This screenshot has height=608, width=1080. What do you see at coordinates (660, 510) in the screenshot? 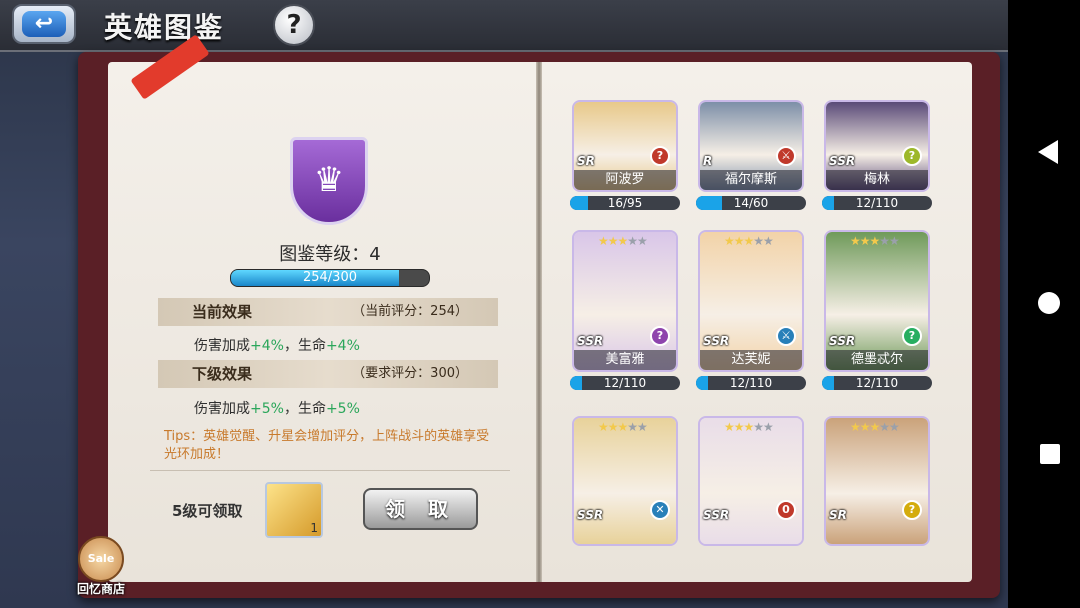
I see `hero-class-icon: ✕` at bounding box center [660, 510].